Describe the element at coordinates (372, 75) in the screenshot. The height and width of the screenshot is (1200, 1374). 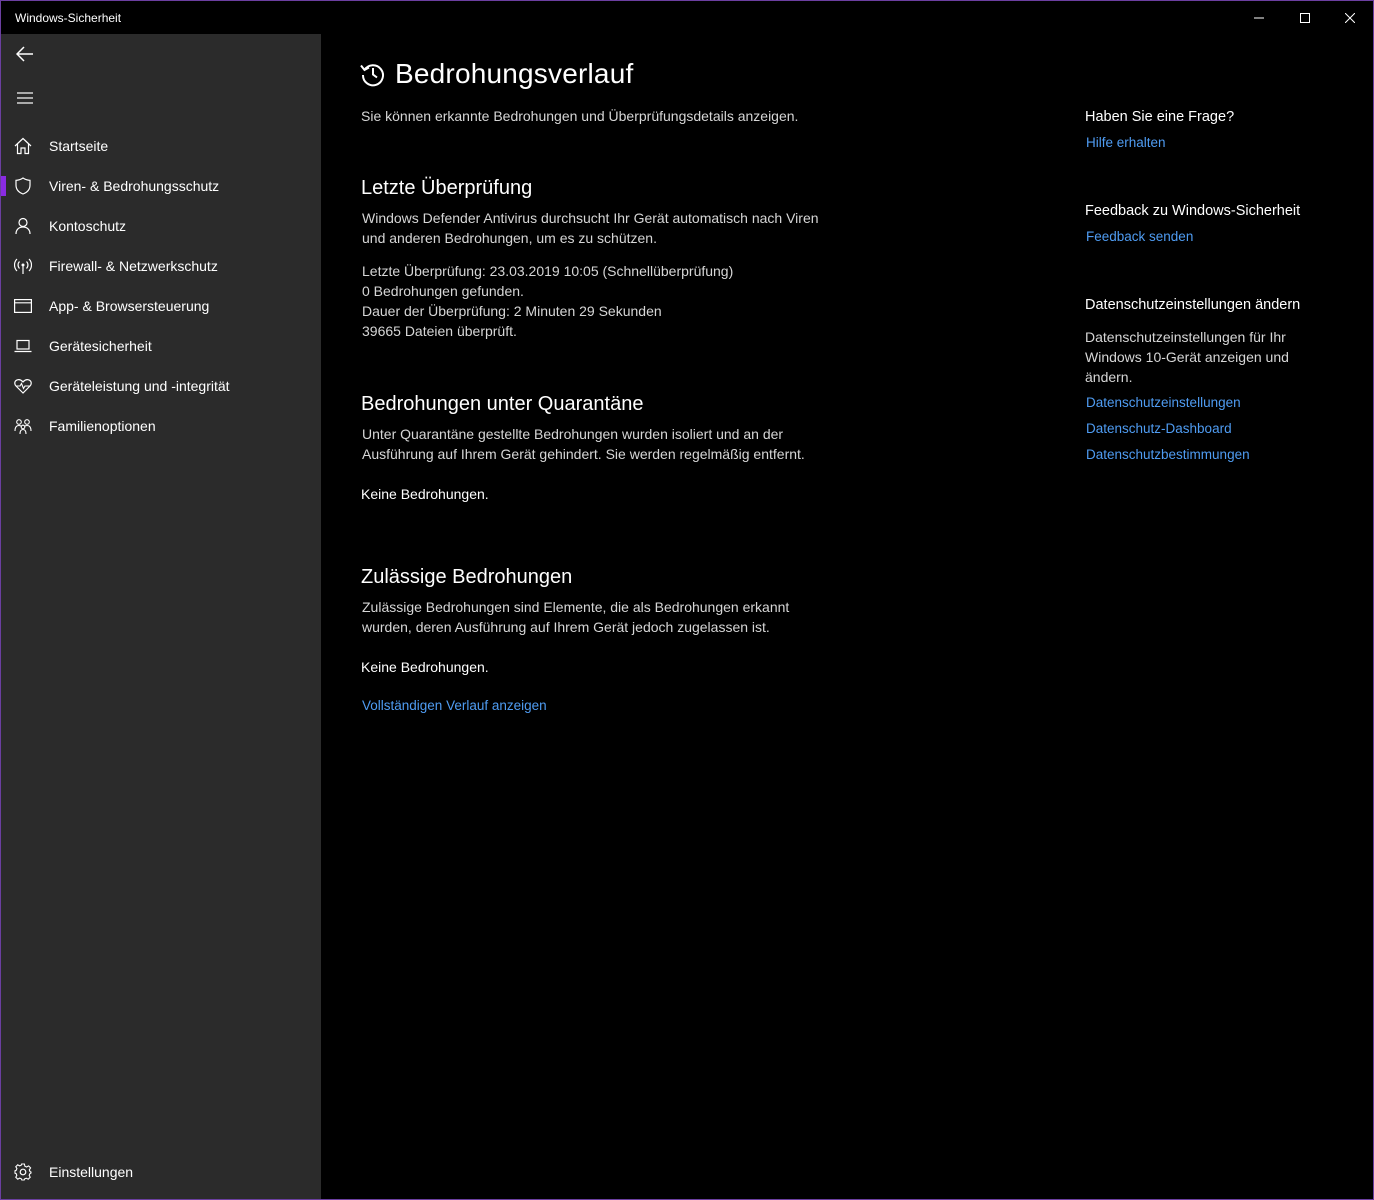
I see `history-icon` at that location.